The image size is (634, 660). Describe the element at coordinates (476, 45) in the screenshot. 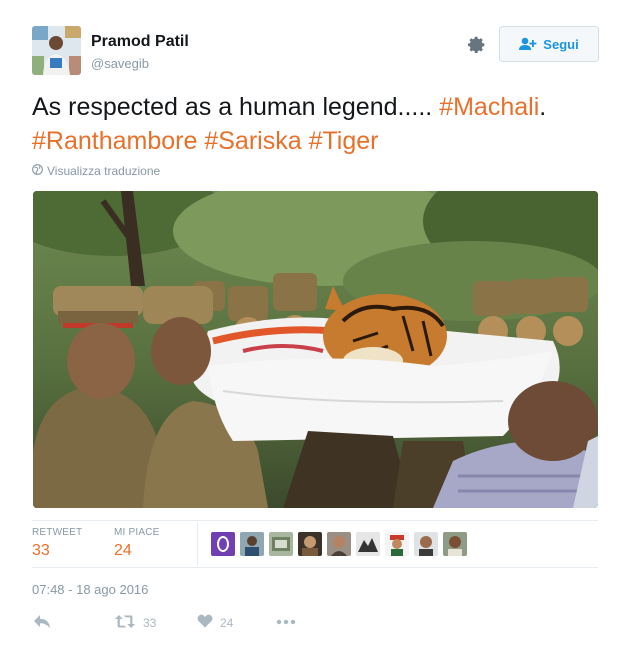

I see `gear-icon` at that location.